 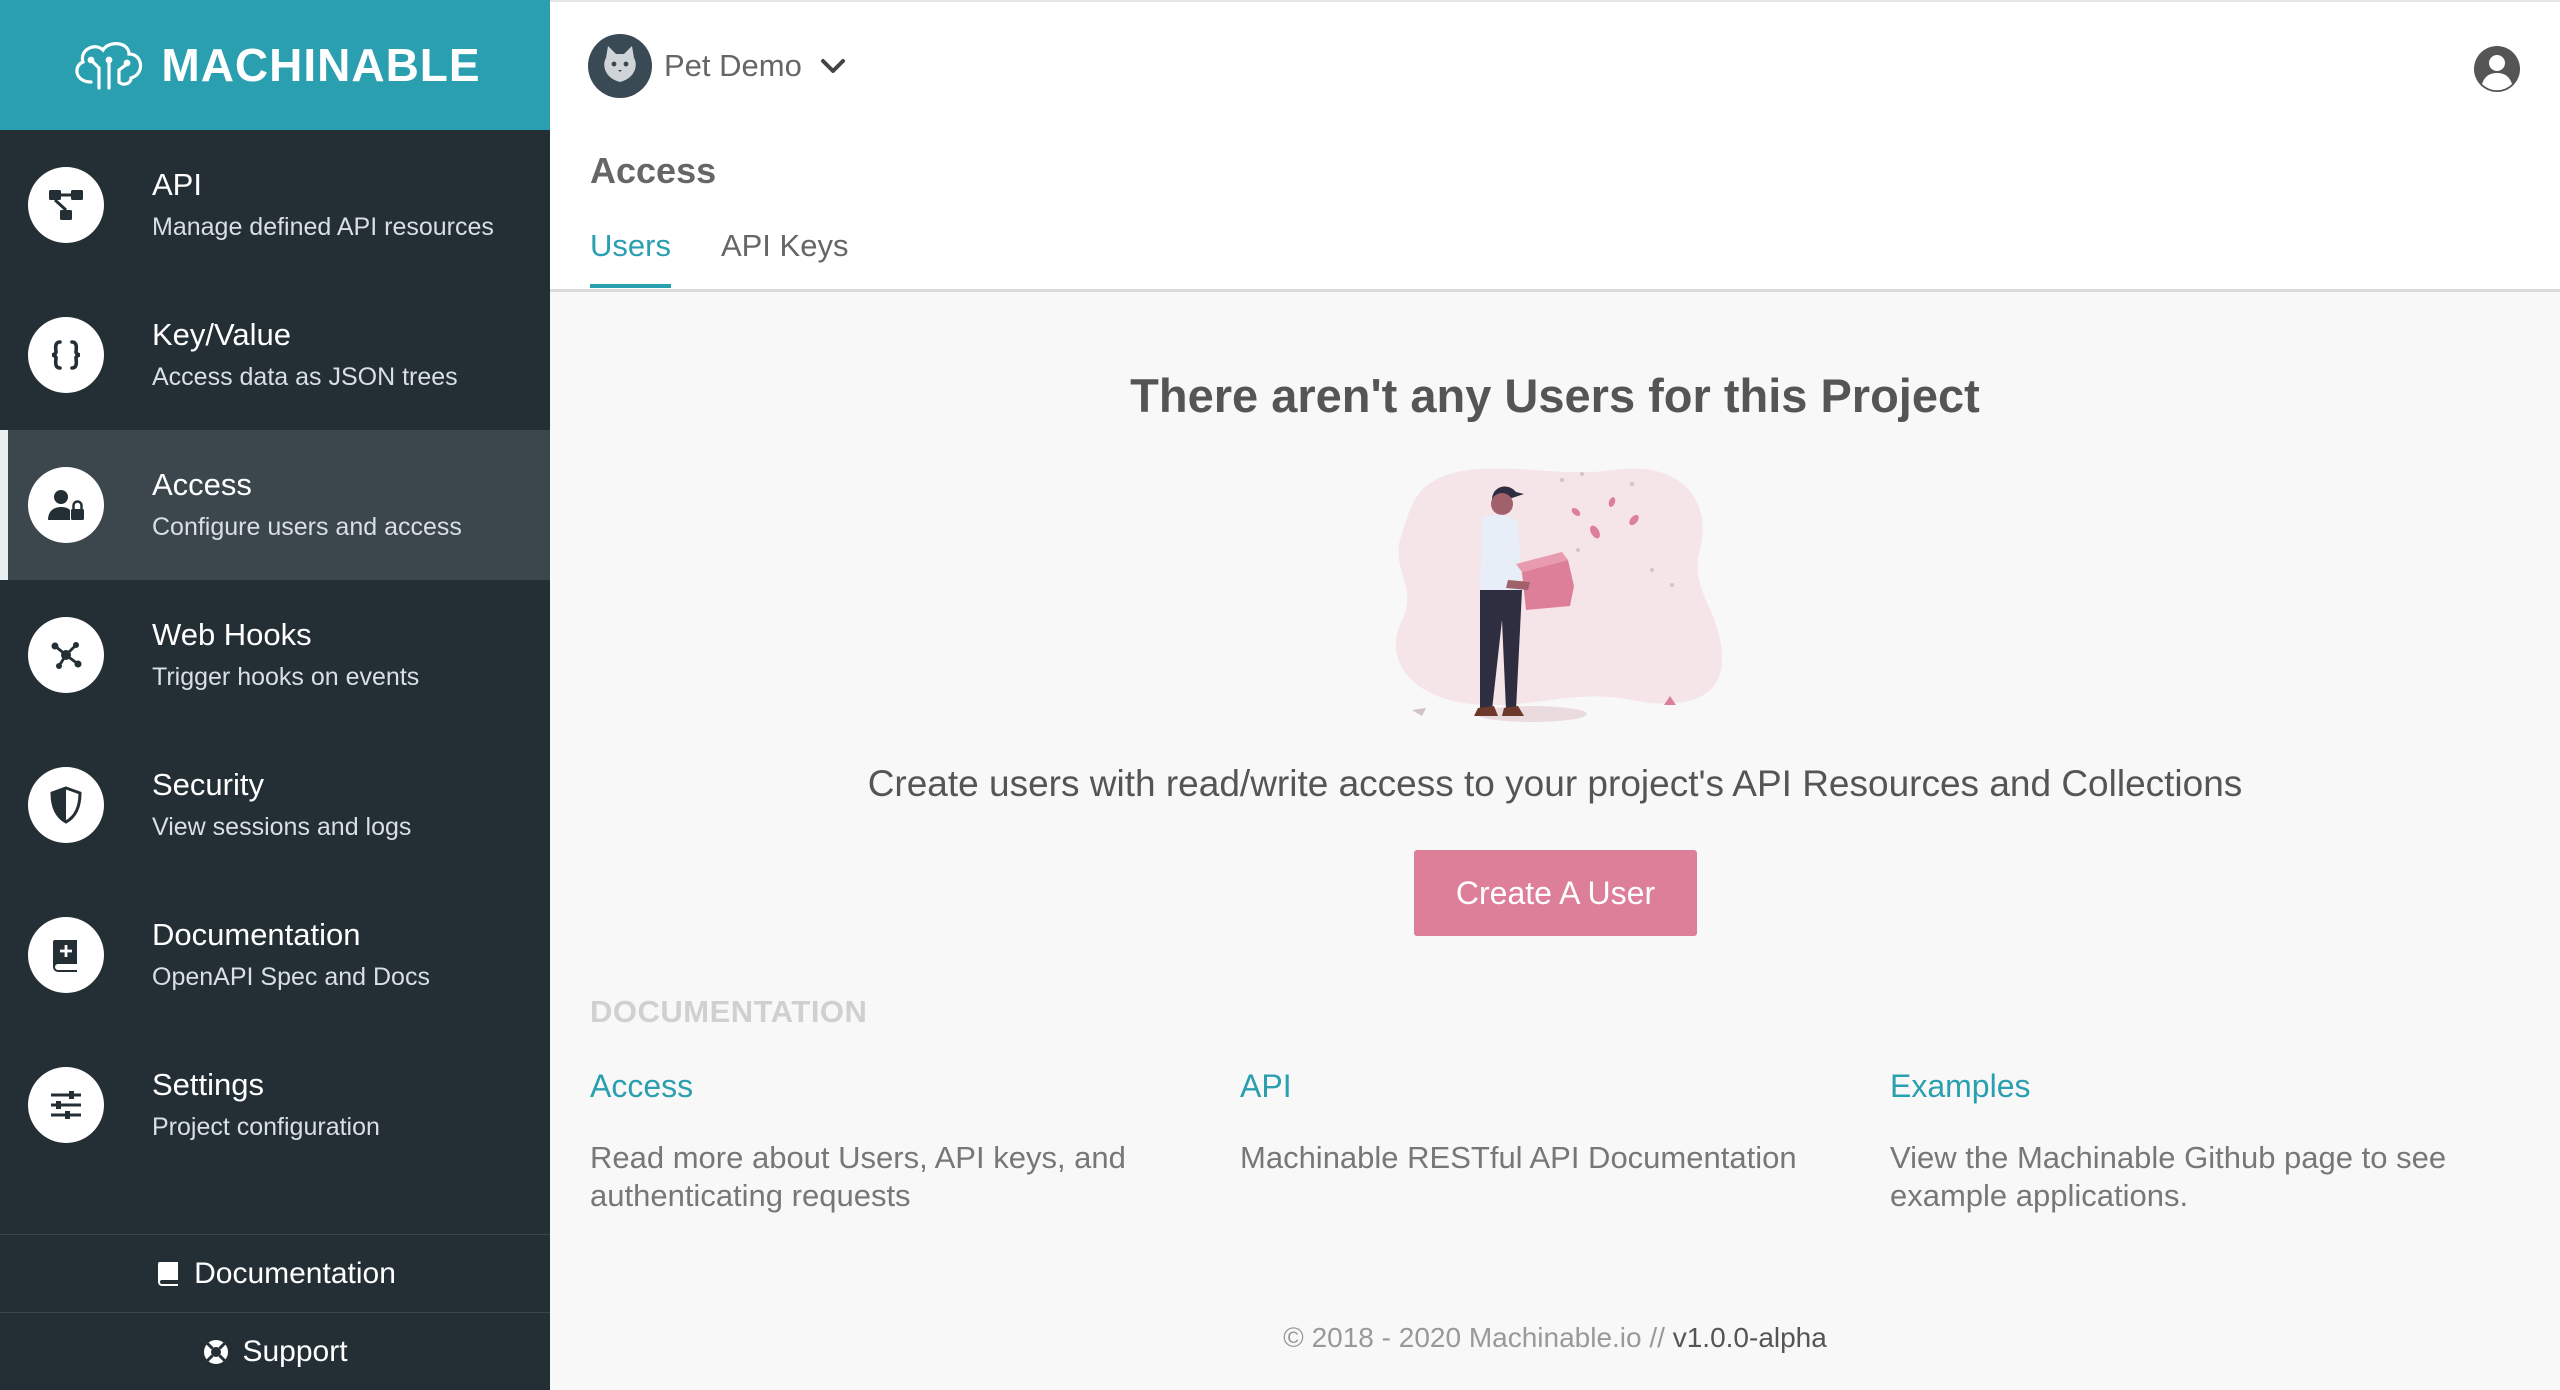 I want to click on doc-link-examples: Examples, so click(x=1960, y=1086).